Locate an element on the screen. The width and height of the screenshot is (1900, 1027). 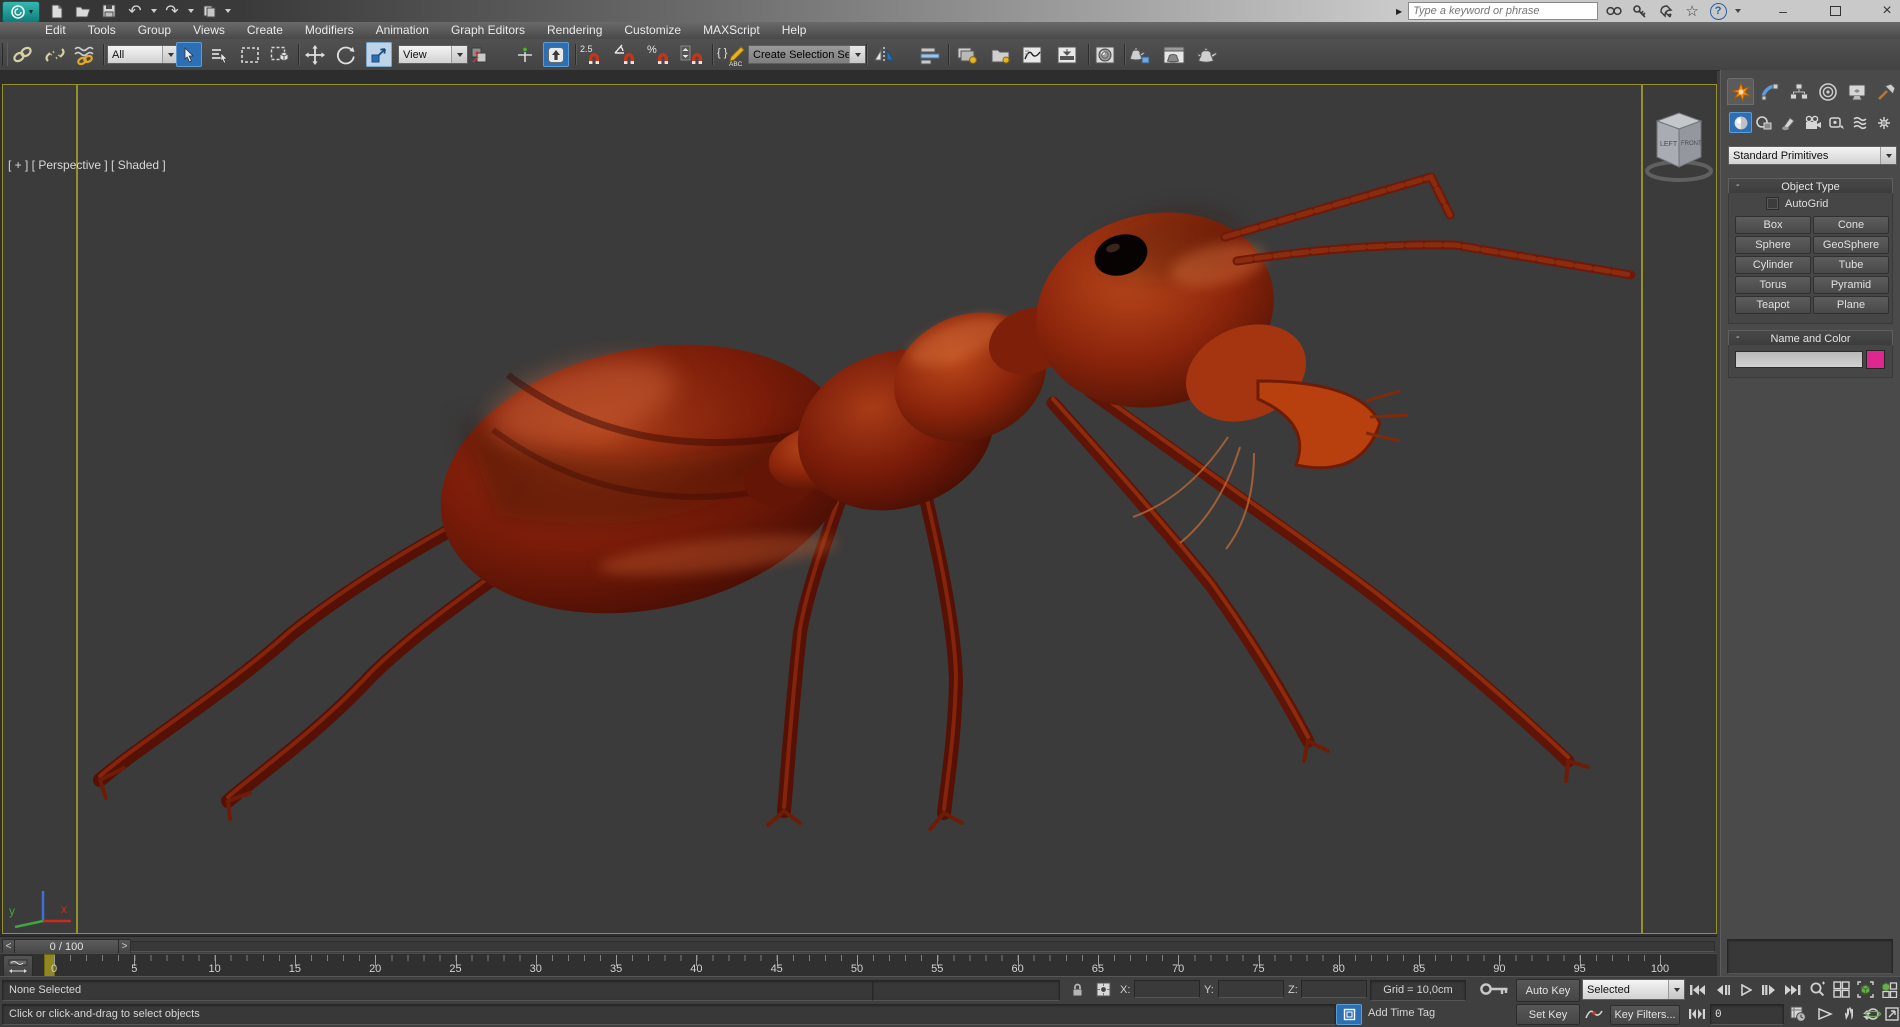
go-to-end-button is located at coordinates (1793, 989).